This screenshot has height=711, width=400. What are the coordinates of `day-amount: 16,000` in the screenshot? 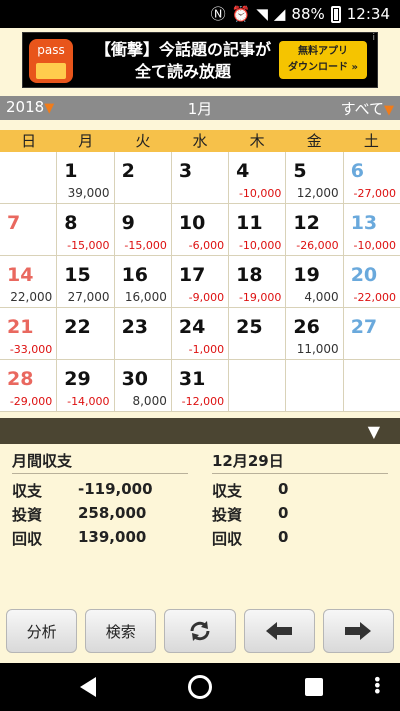 It's located at (145, 297).